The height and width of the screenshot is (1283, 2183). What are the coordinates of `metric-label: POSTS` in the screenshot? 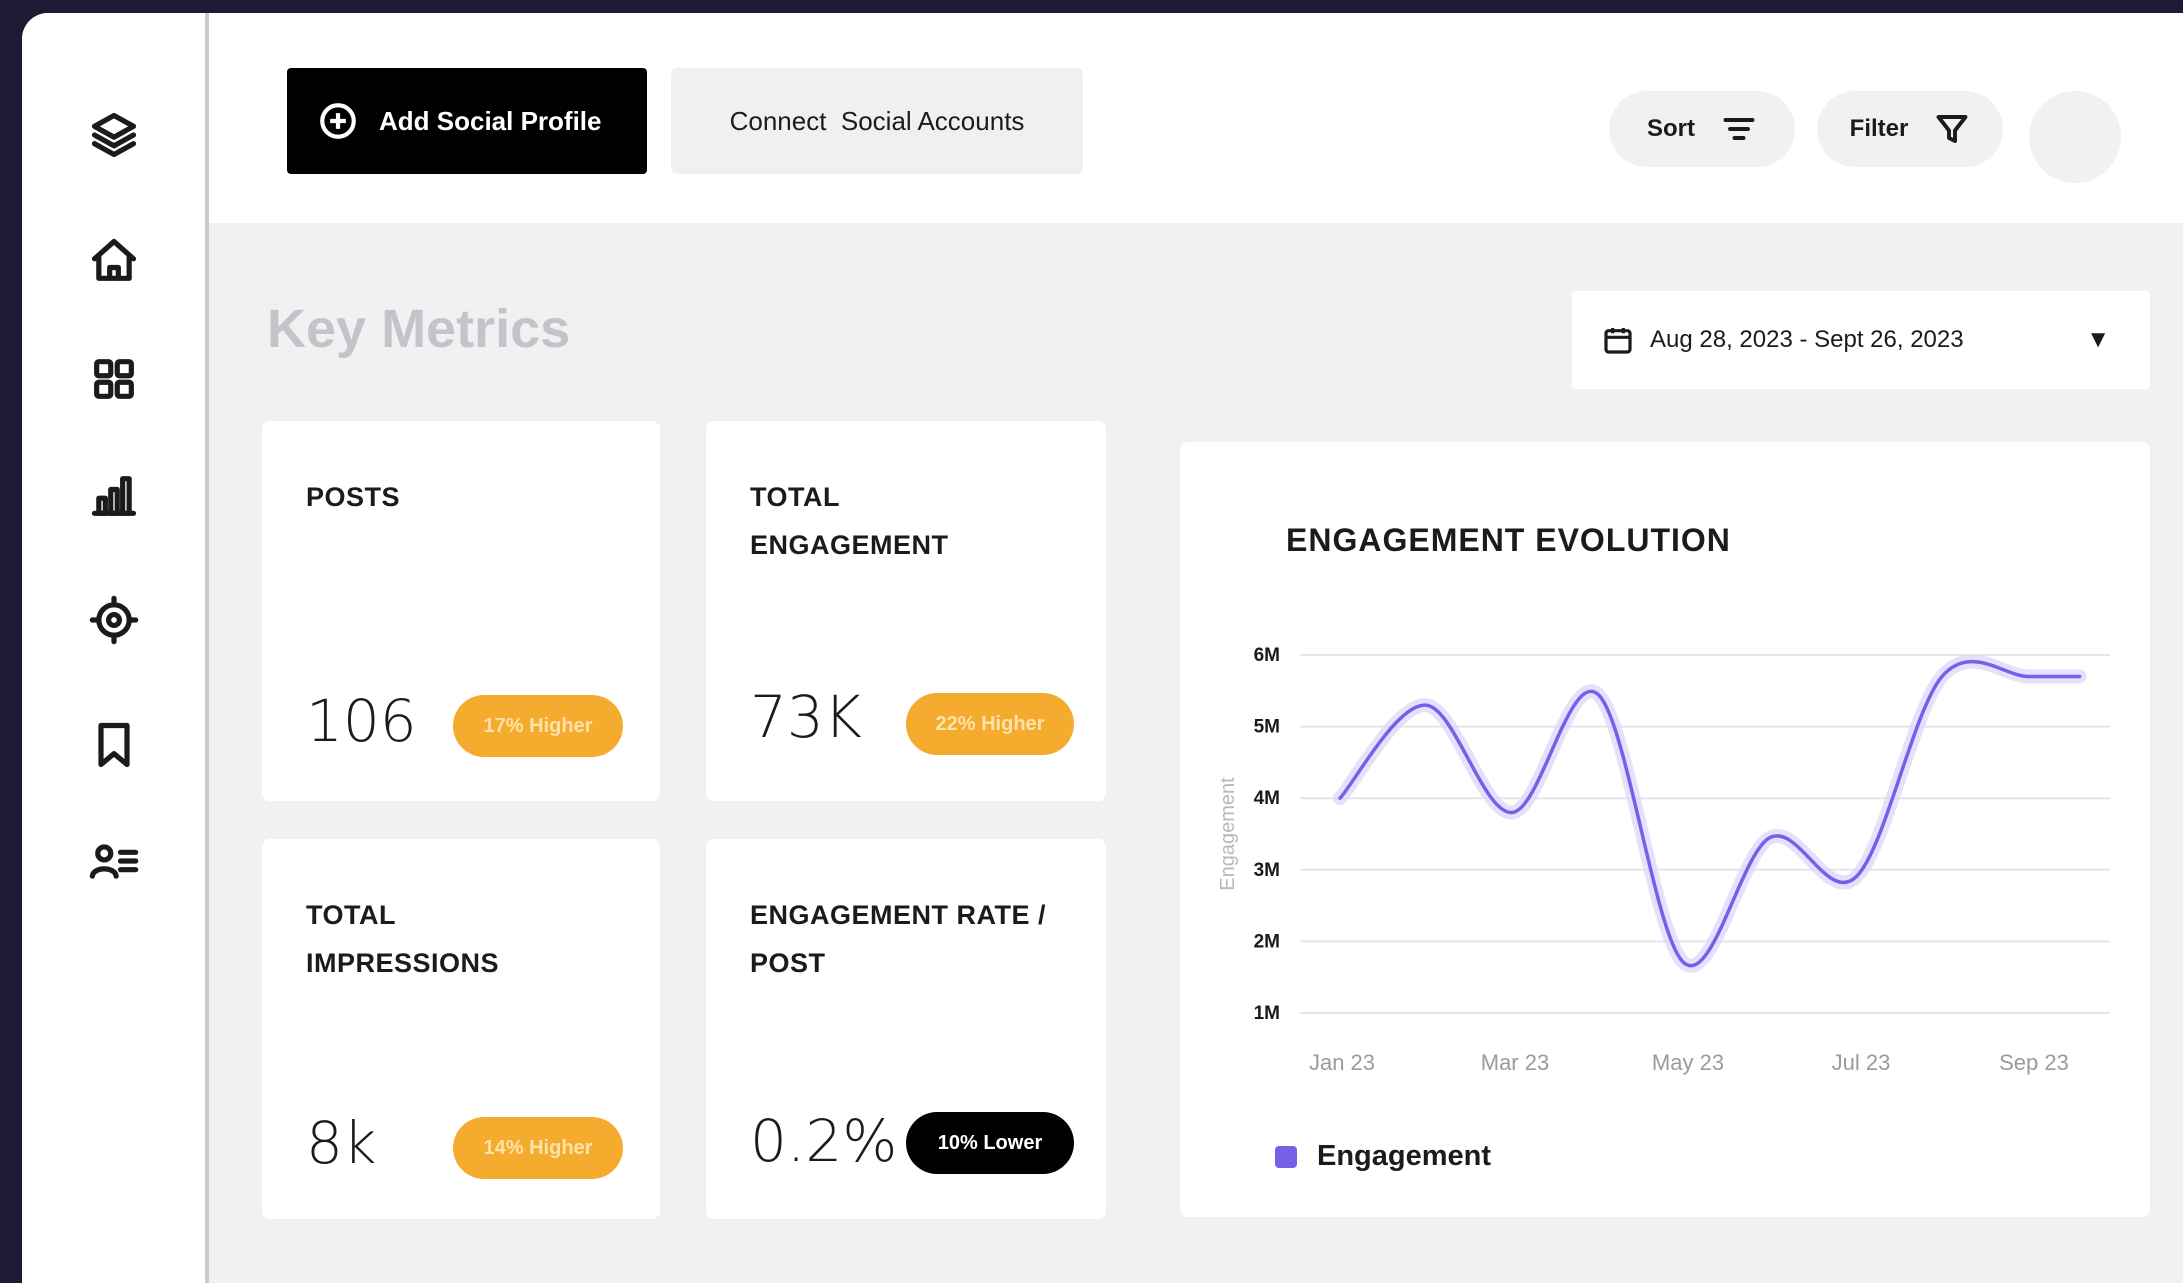 It's located at (353, 497).